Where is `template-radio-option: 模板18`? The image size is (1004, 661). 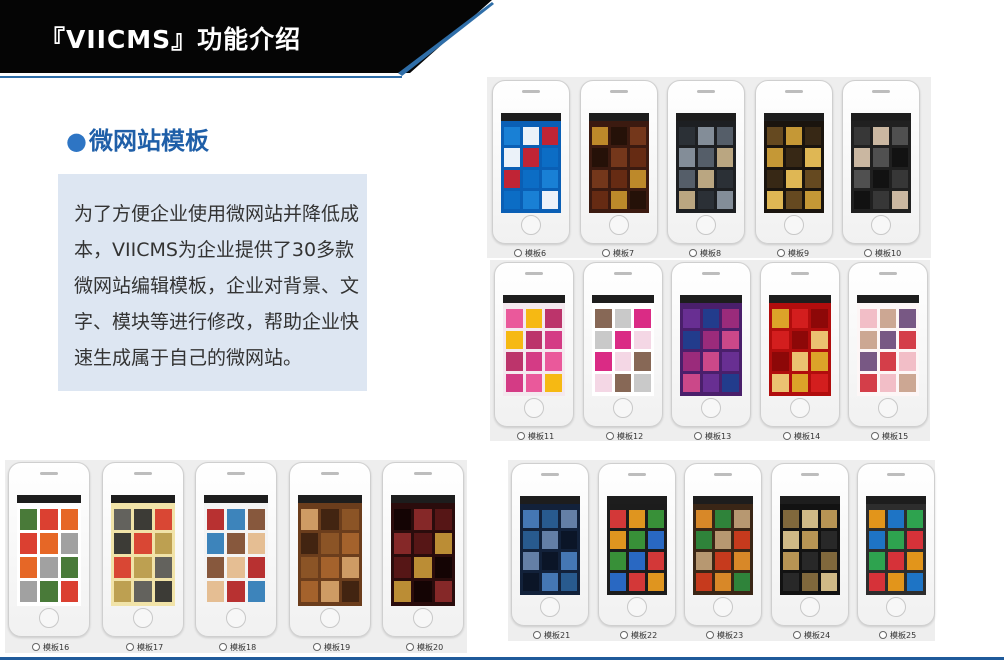
template-radio-option: 模板18 is located at coordinates (237, 647).